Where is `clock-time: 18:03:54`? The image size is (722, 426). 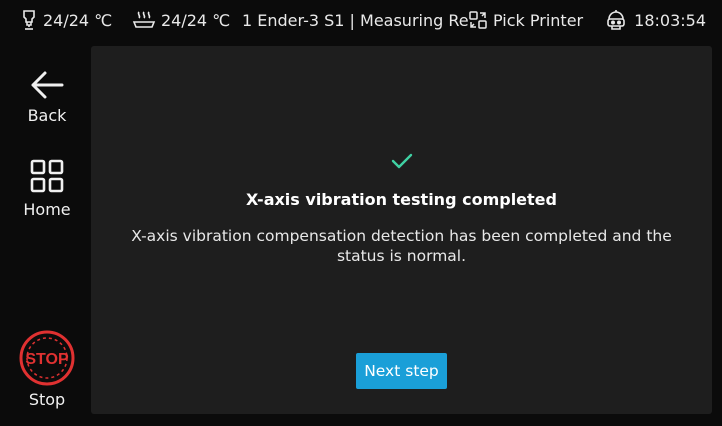 clock-time: 18:03:54 is located at coordinates (670, 20).